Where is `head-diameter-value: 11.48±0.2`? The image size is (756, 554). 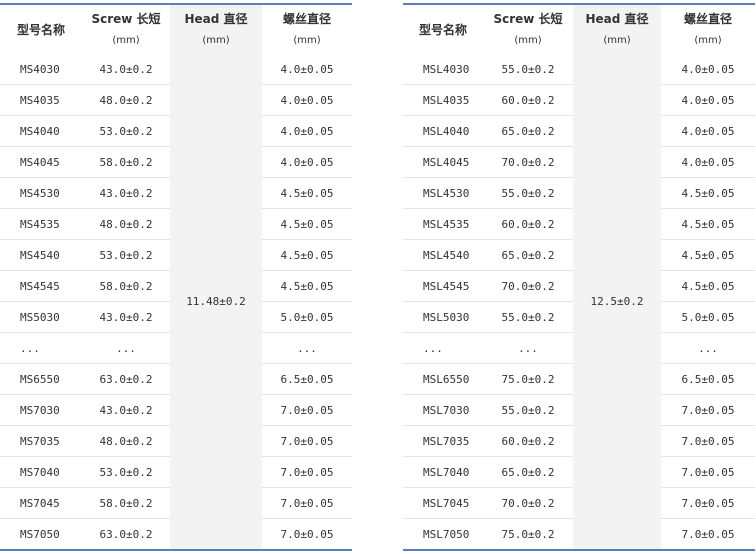 head-diameter-value: 11.48±0.2 is located at coordinates (216, 301).